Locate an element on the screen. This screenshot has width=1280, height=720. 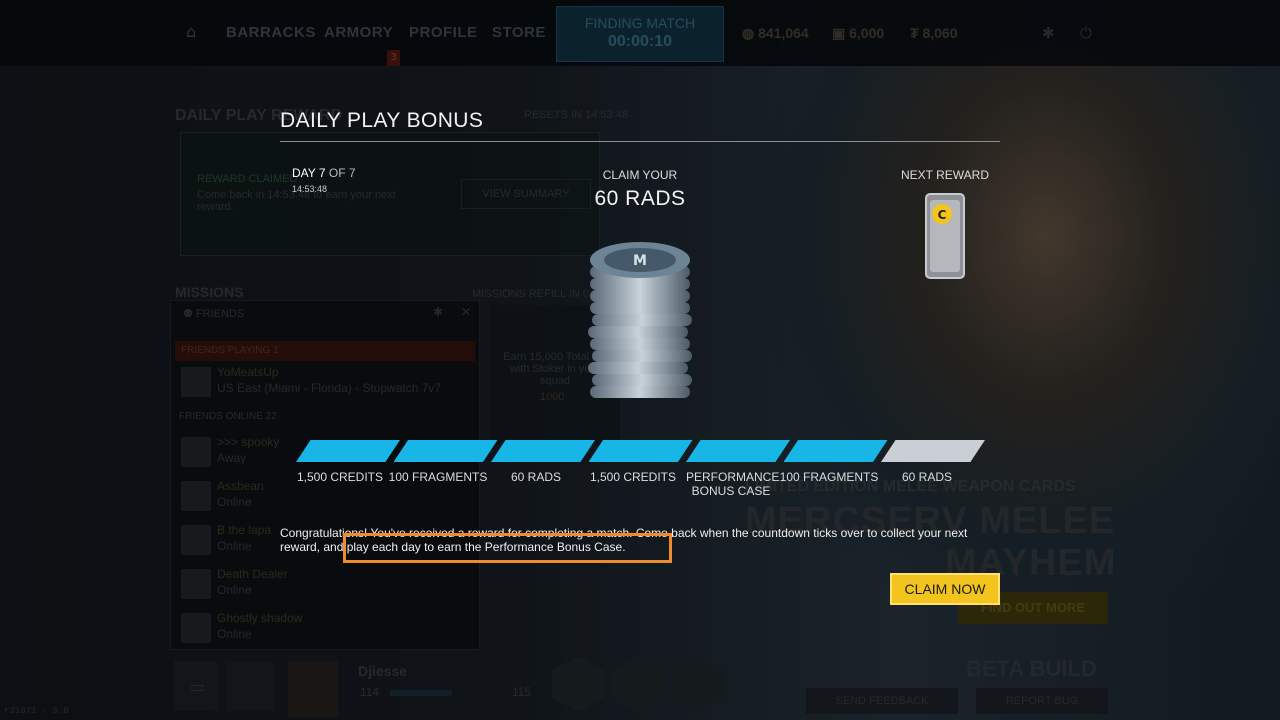
day-of-label: OF 7 is located at coordinates (342, 173).